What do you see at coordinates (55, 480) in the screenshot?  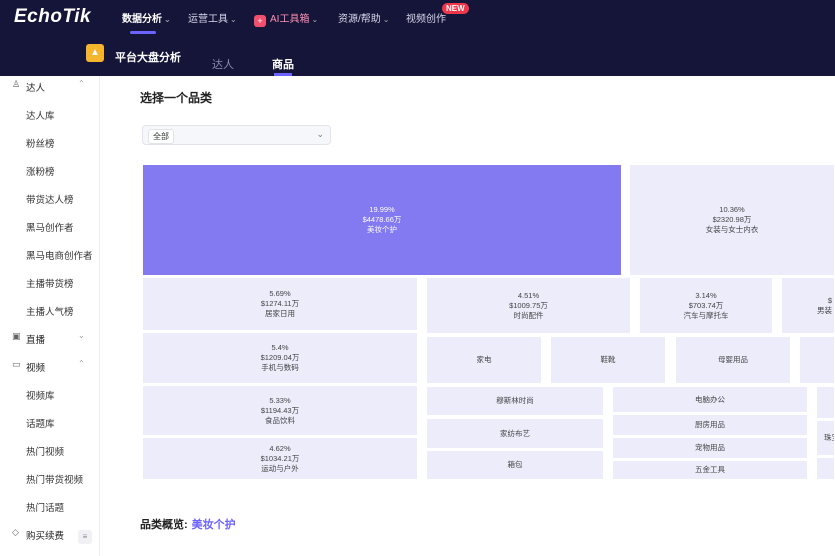 I see `sidebar-item-label: 热门带货视频` at bounding box center [55, 480].